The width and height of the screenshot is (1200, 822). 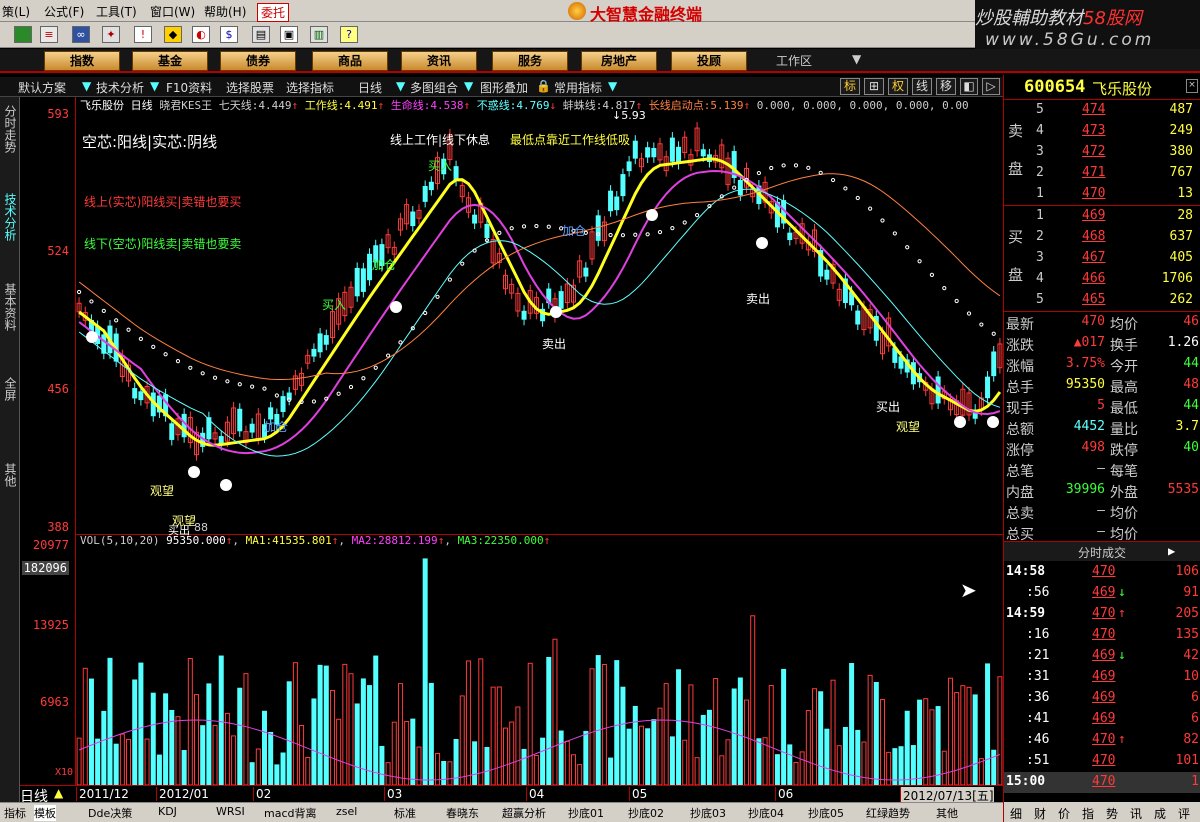 I want to click on bid-row: 2 468 637, so click(x=1102, y=237).